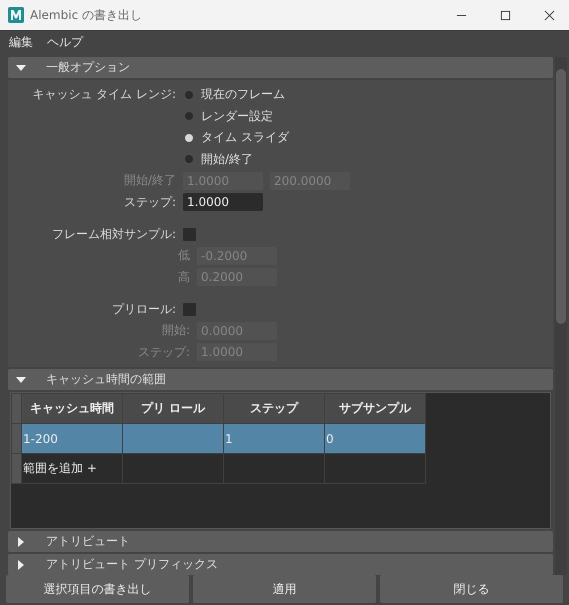 The height and width of the screenshot is (605, 569). What do you see at coordinates (274, 409) in the screenshot?
I see `column-header: ステップ` at bounding box center [274, 409].